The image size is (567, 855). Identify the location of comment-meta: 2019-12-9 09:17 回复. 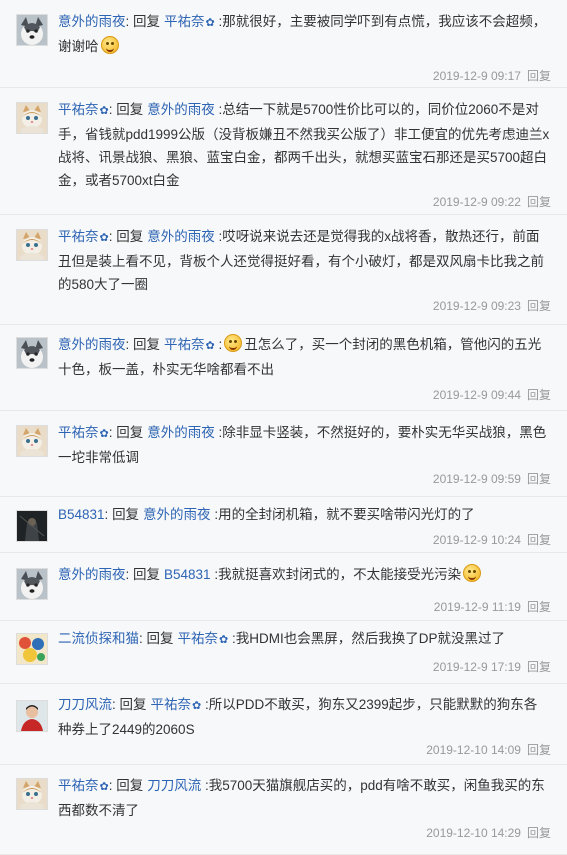
(492, 75).